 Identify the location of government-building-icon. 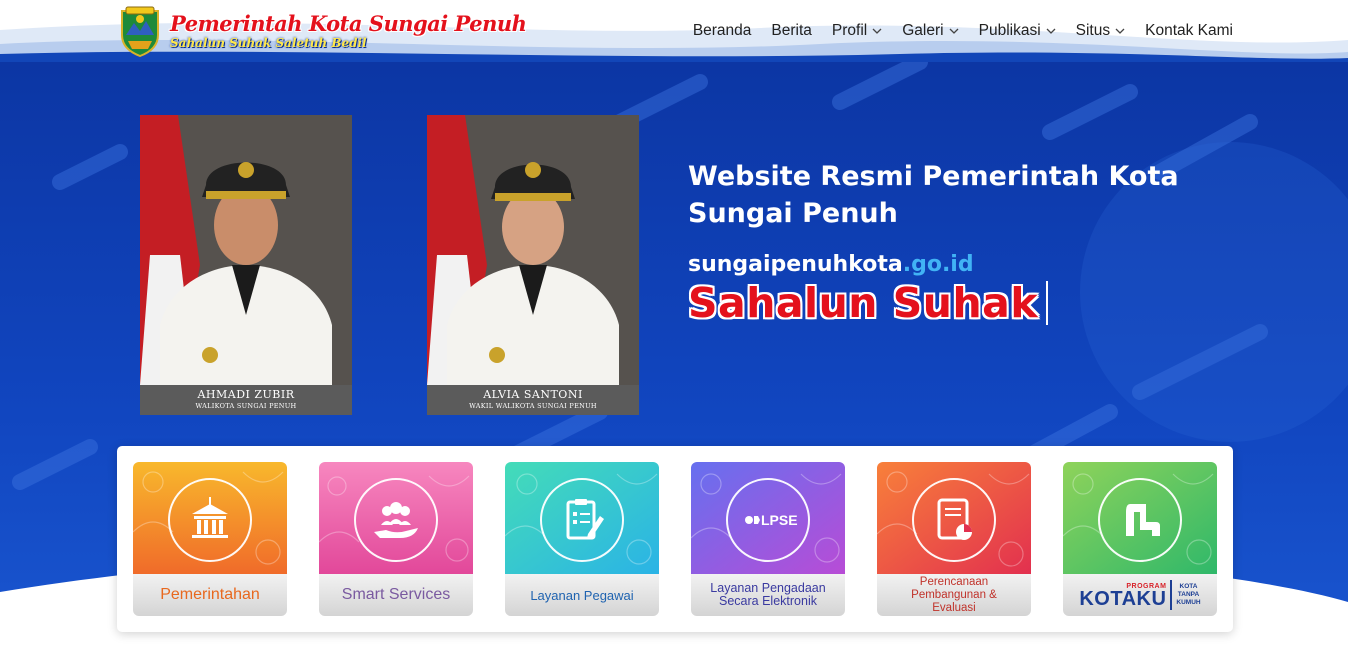
(210, 517).